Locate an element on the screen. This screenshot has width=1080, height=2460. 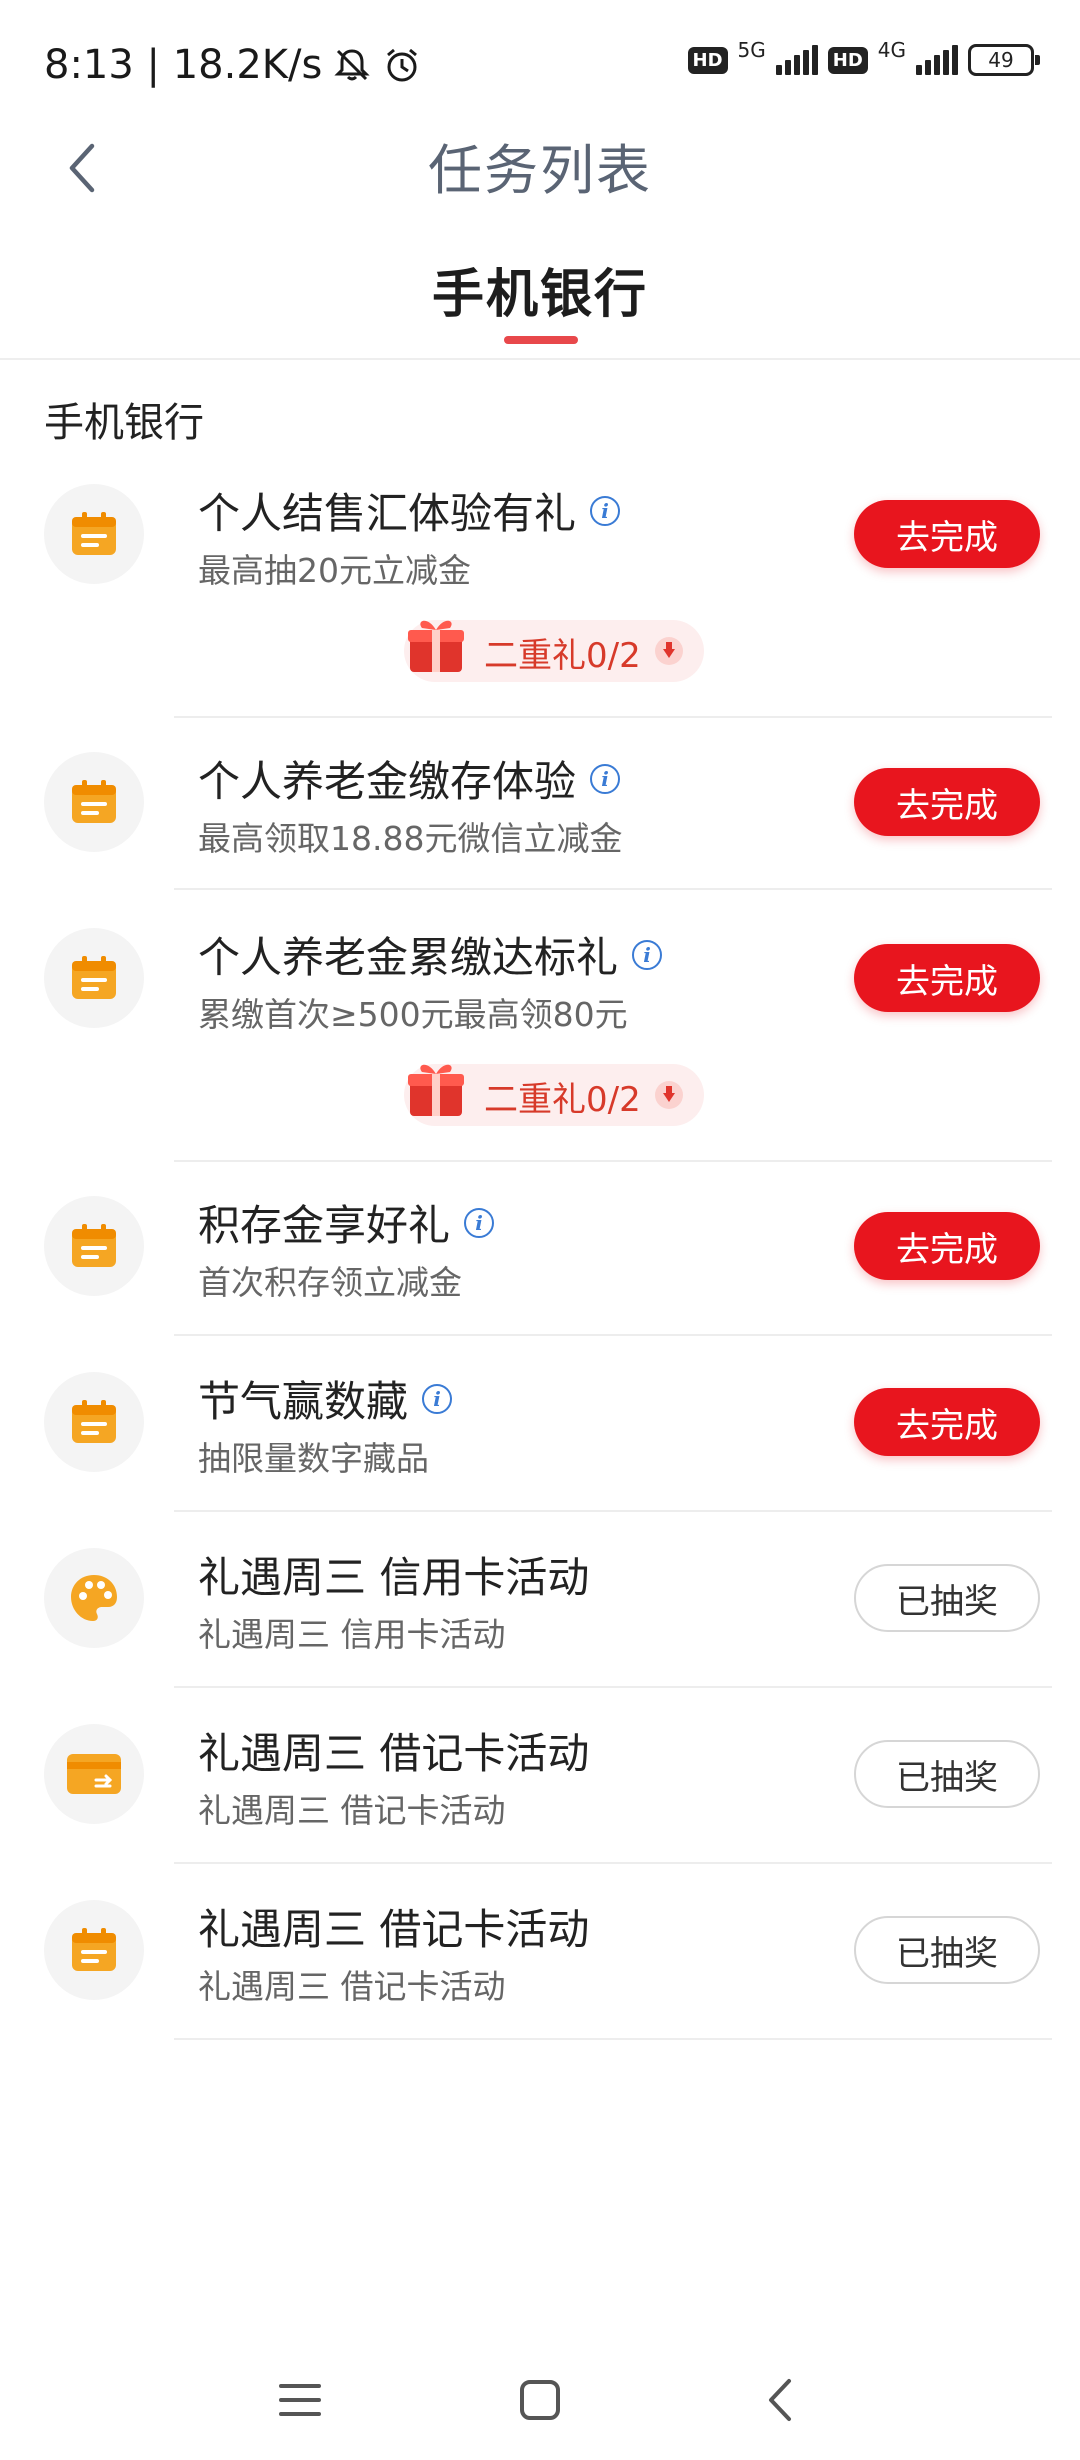
task-title: 礼遇周三 信用卡活动 is located at coordinates (394, 1577).